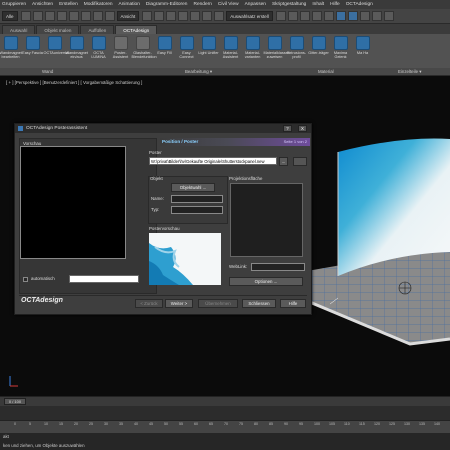 Image resolution: width=450 pixels, height=450 pixels. Describe the element at coordinates (302, 128) in the screenshot. I see `close-icon: X` at that location.